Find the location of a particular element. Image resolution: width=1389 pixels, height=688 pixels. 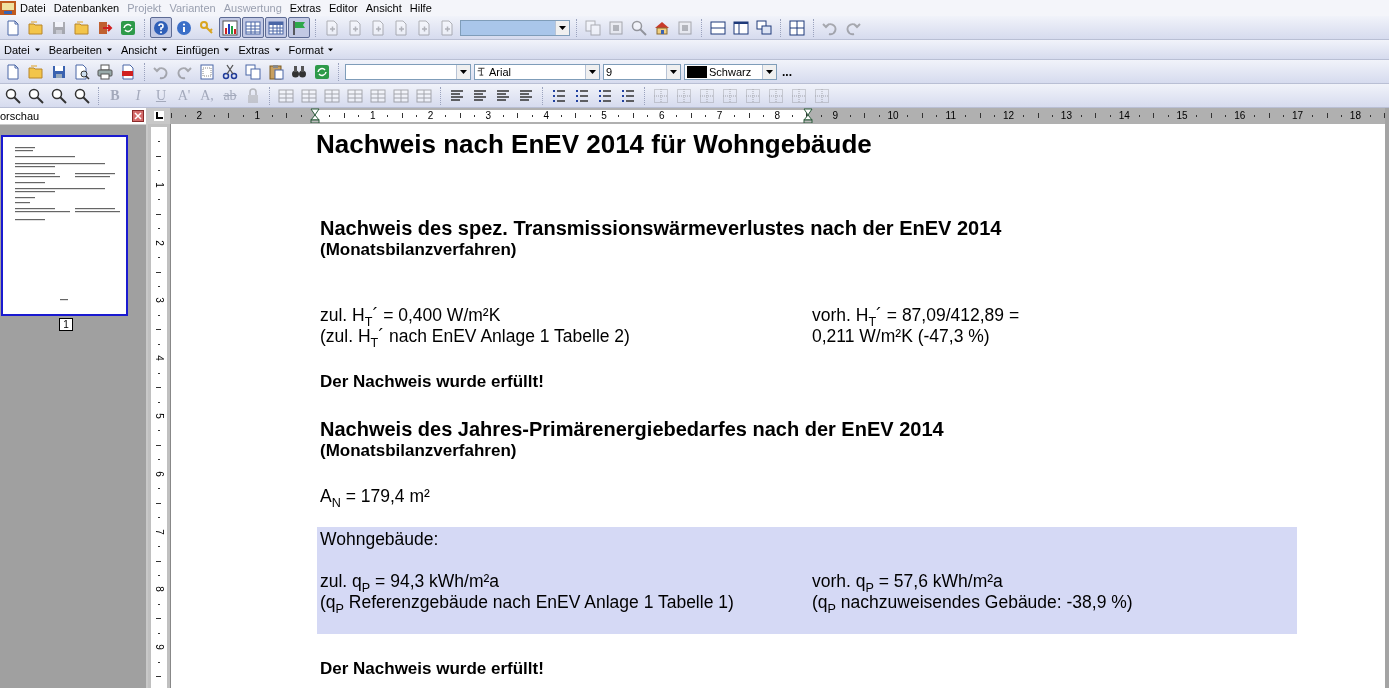

ruler-number: 16 is located at coordinates (1240, 116).